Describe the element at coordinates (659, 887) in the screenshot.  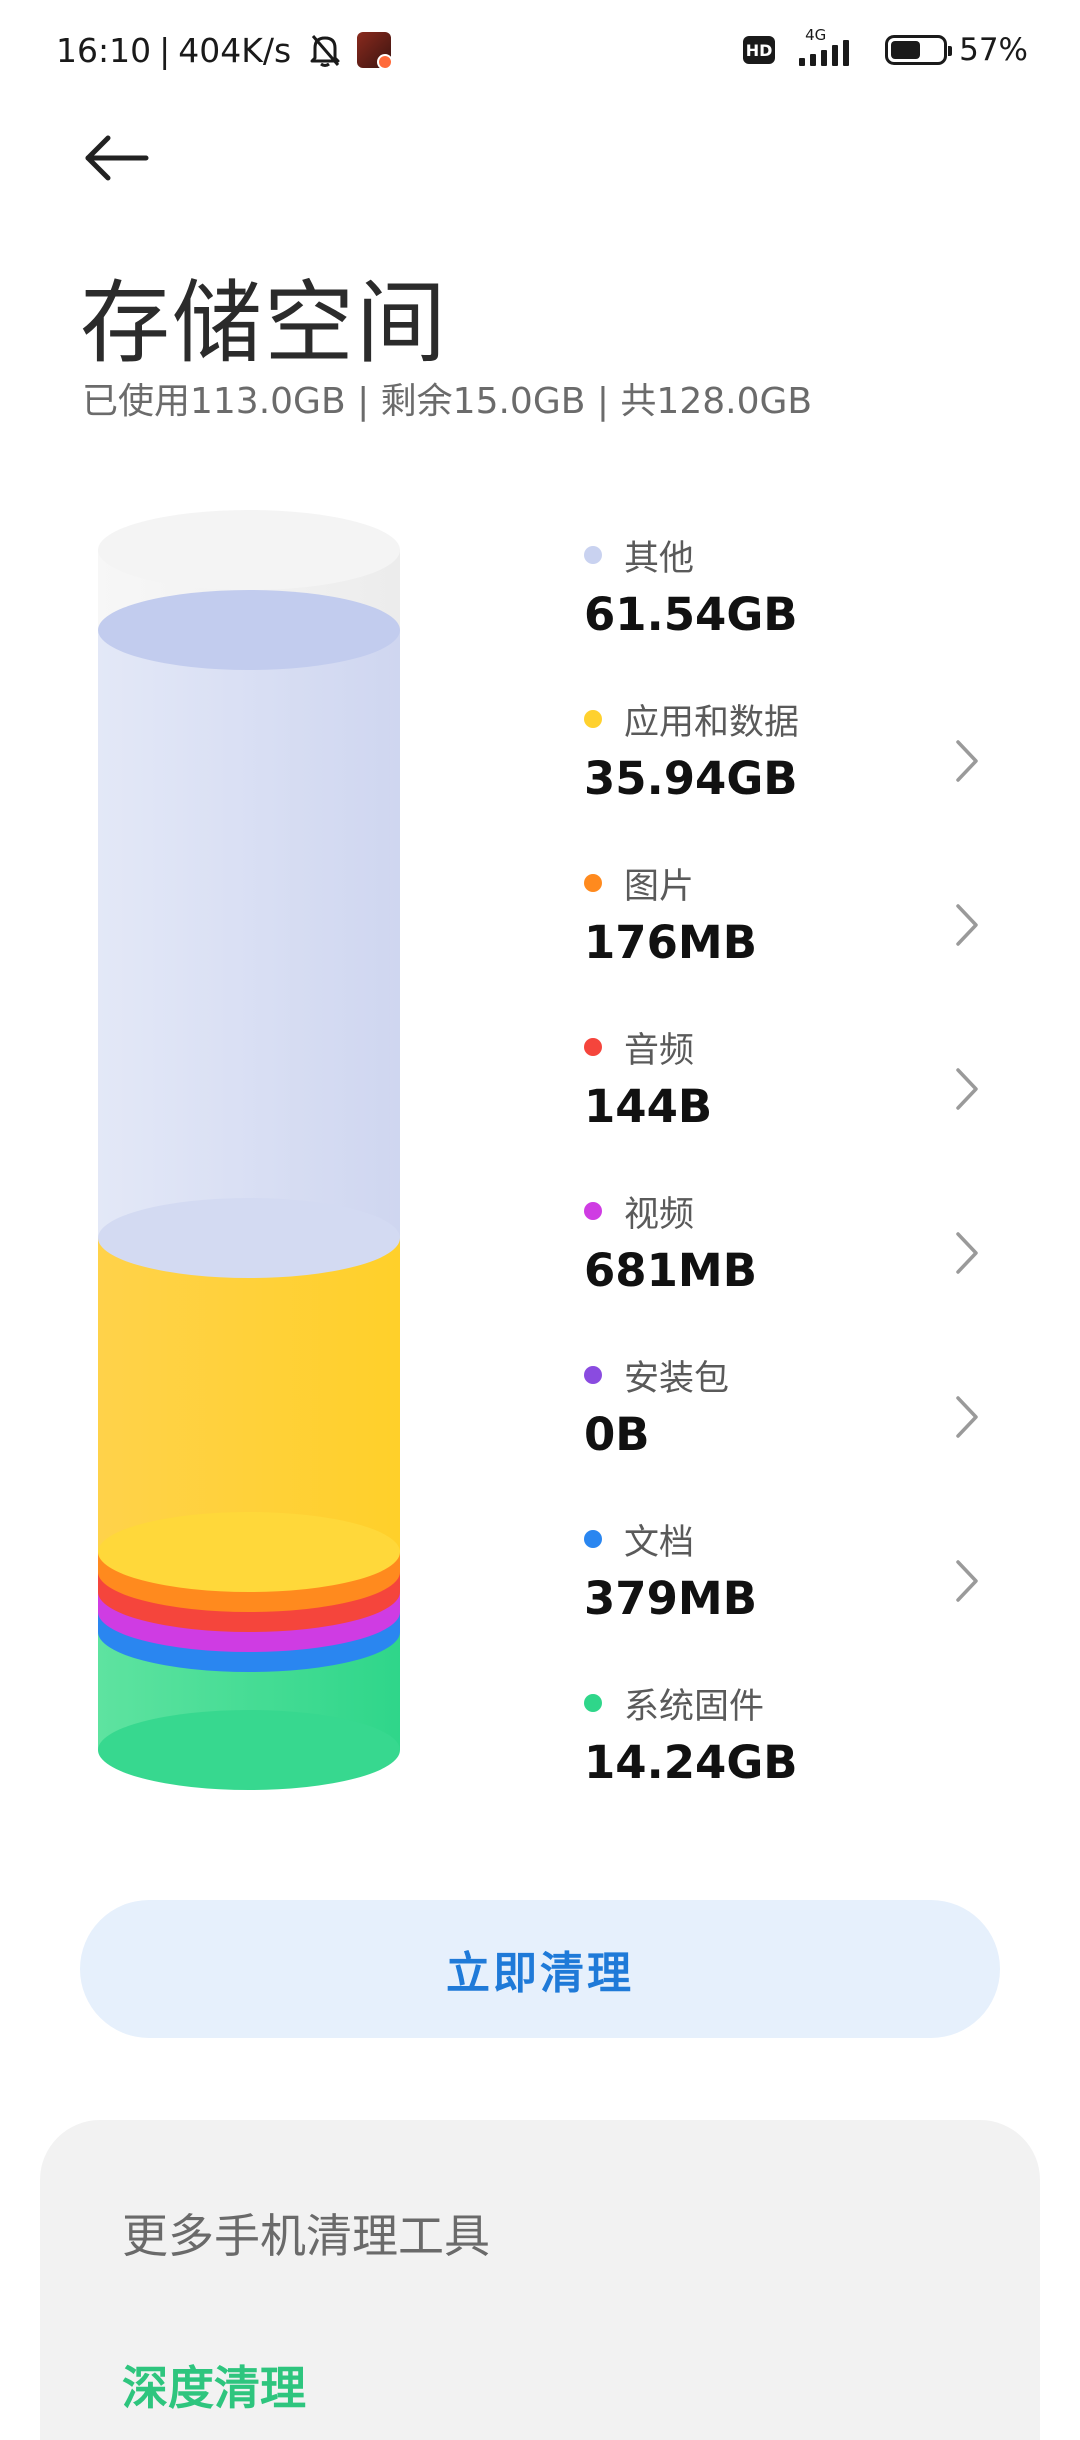
I see `category-label: 图片` at that location.